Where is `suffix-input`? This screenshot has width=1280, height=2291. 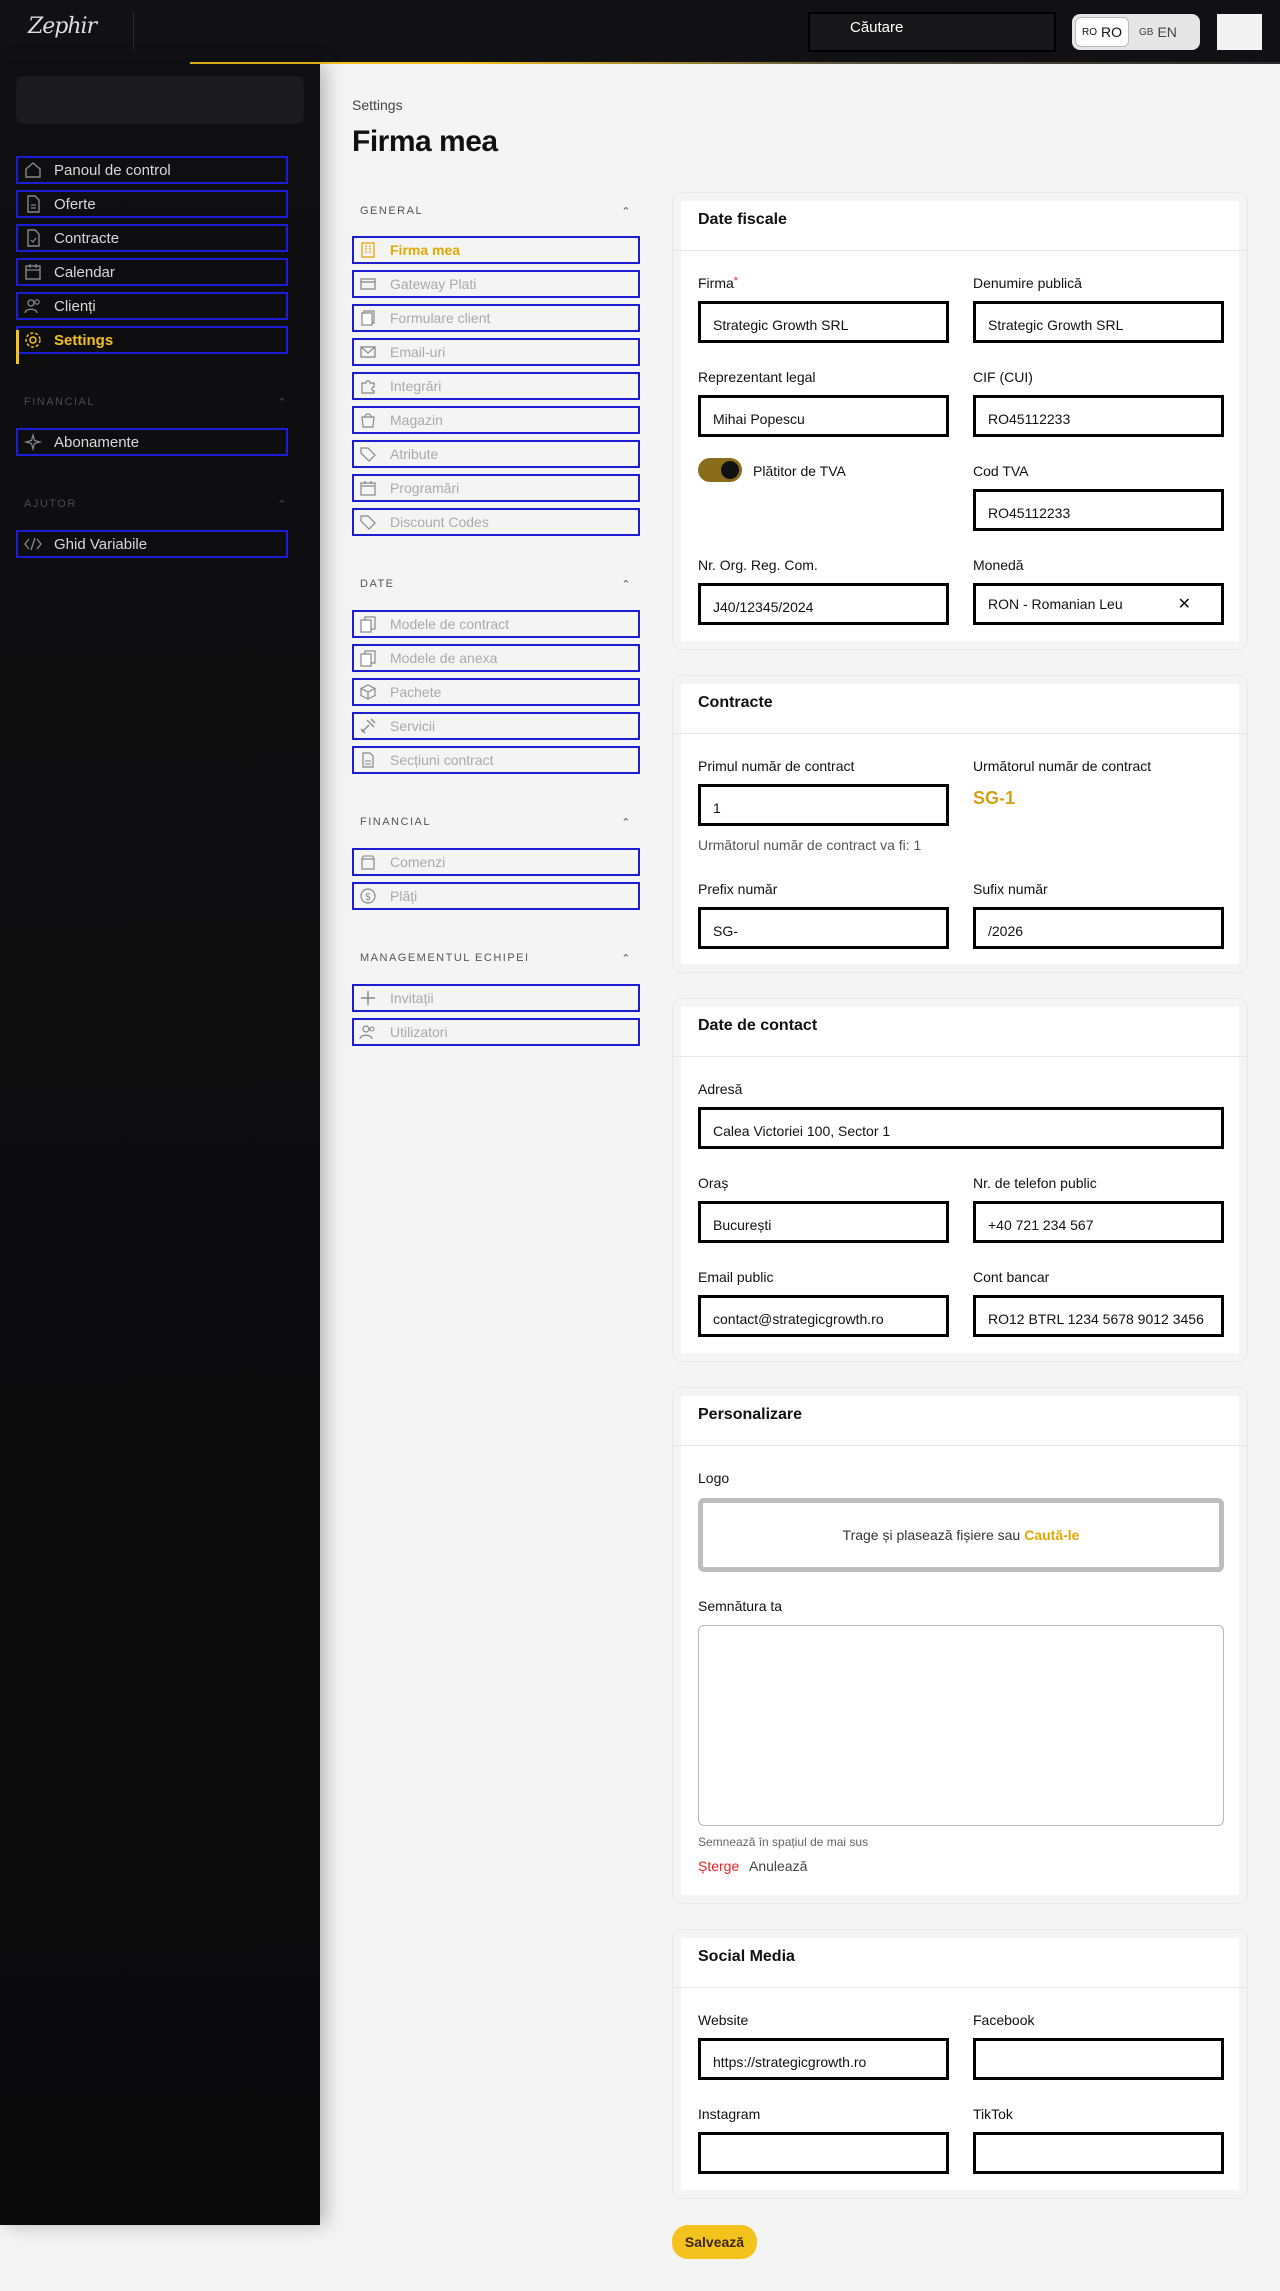
suffix-input is located at coordinates (1098, 928).